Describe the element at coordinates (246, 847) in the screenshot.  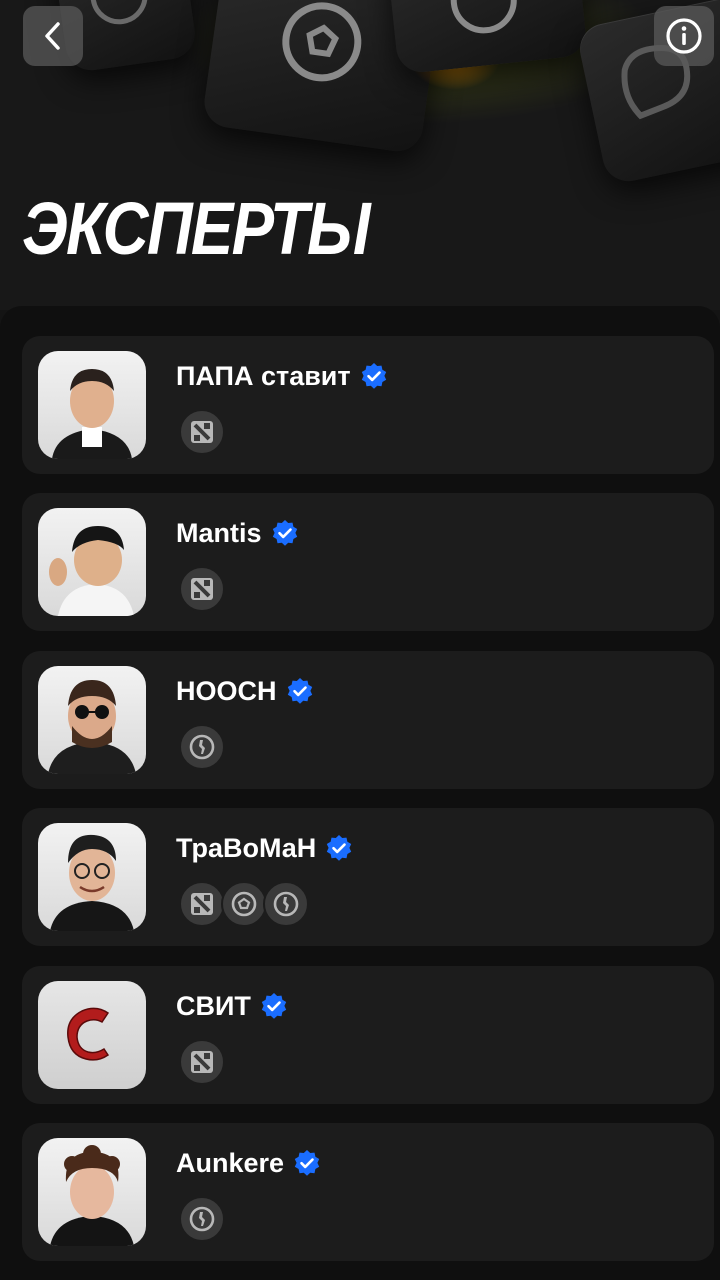
I see `expert-name: ТраВоМаН` at that location.